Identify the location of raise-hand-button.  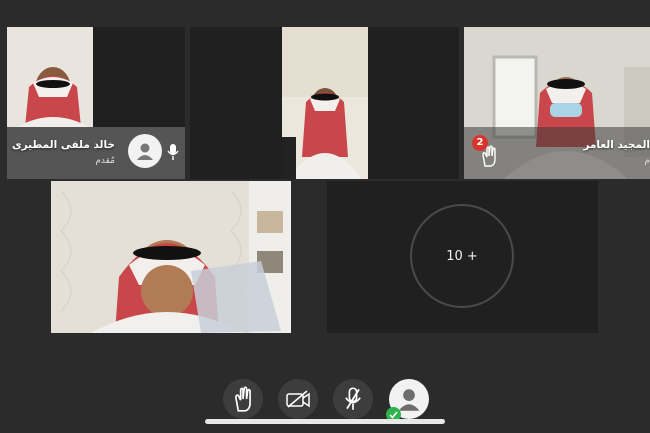
(243, 399).